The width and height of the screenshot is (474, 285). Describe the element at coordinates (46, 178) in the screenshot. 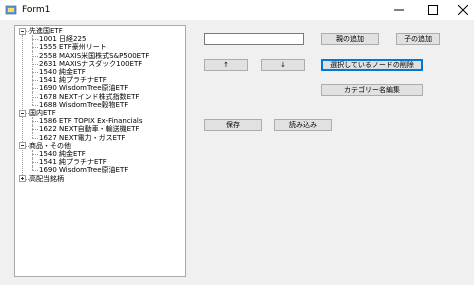

I see `tree-node-label: 高配当銘柄` at that location.